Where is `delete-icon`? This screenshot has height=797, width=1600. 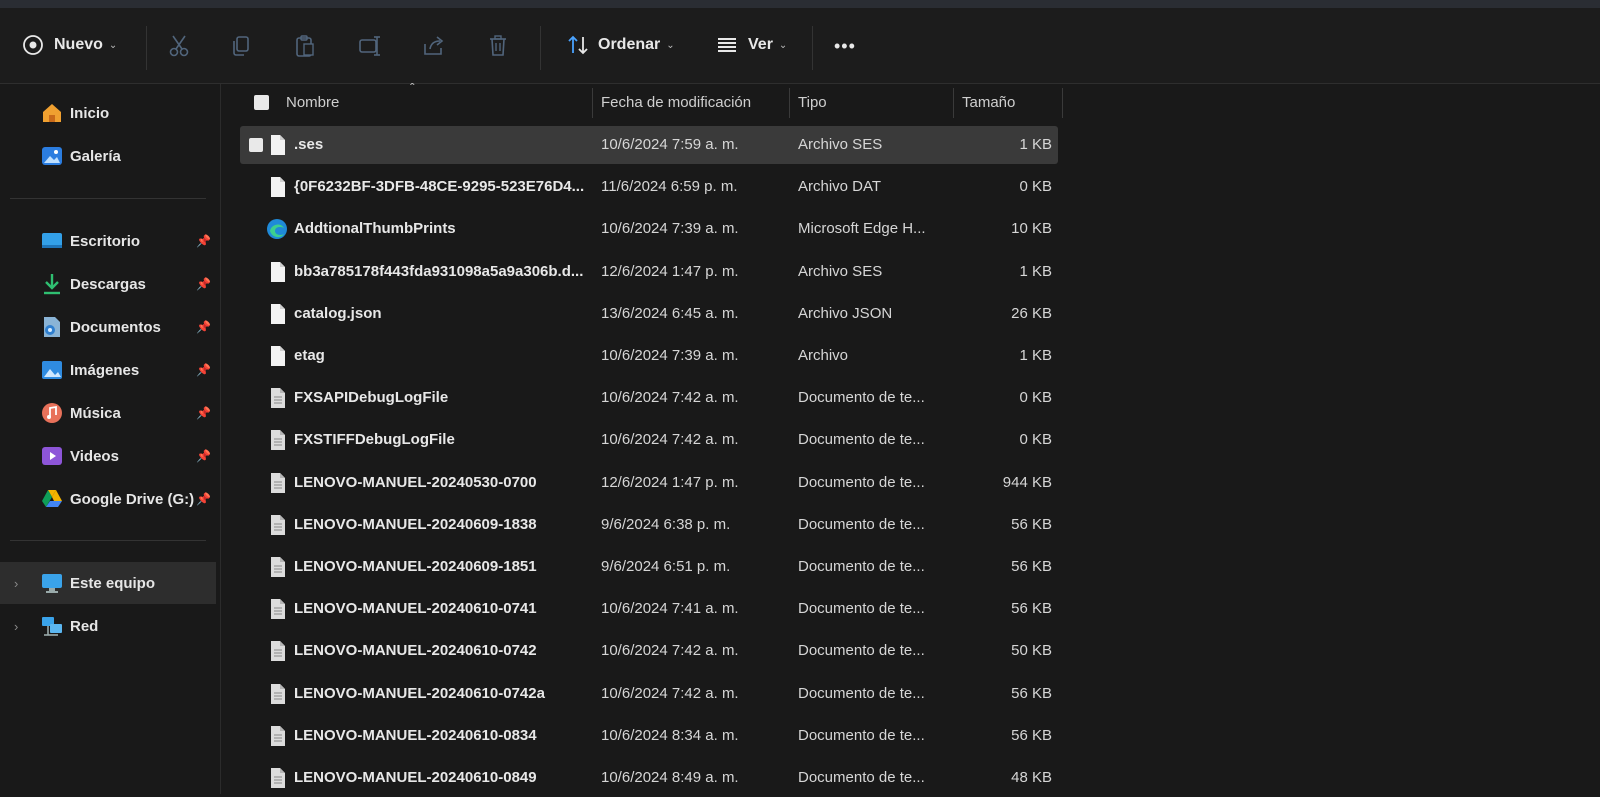 delete-icon is located at coordinates (498, 46).